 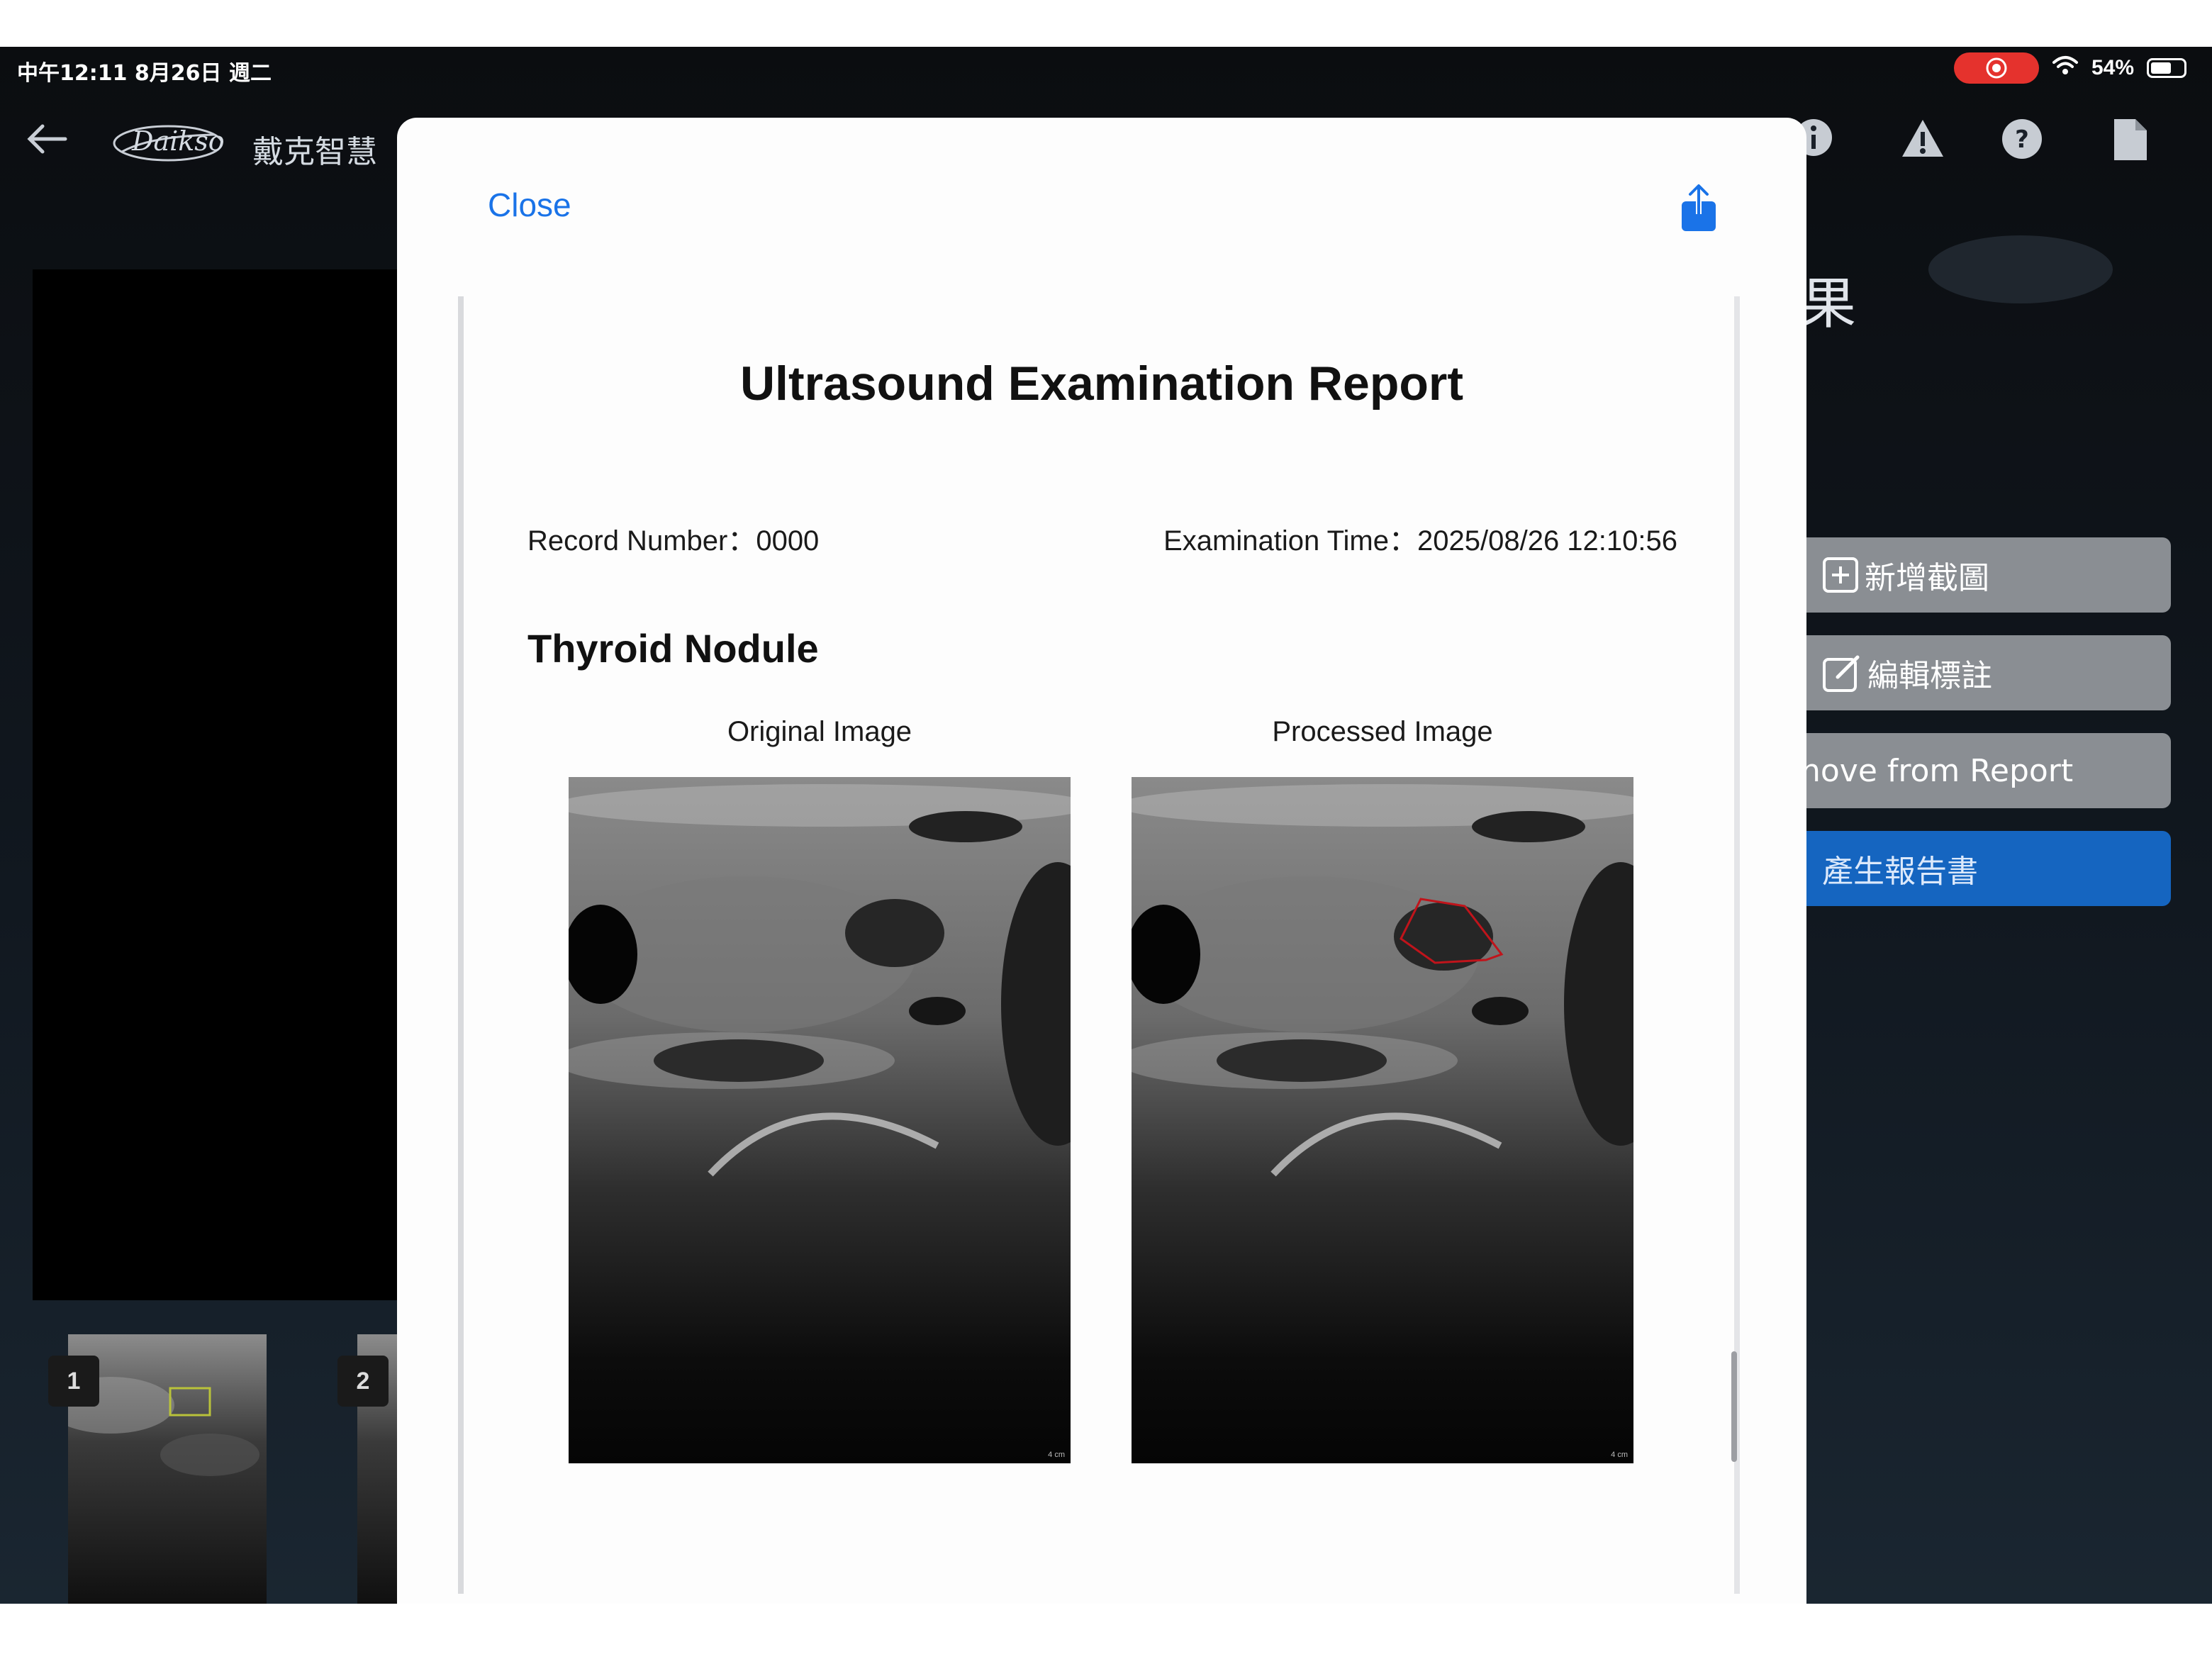 What do you see at coordinates (529, 205) in the screenshot?
I see `close-button: Close` at bounding box center [529, 205].